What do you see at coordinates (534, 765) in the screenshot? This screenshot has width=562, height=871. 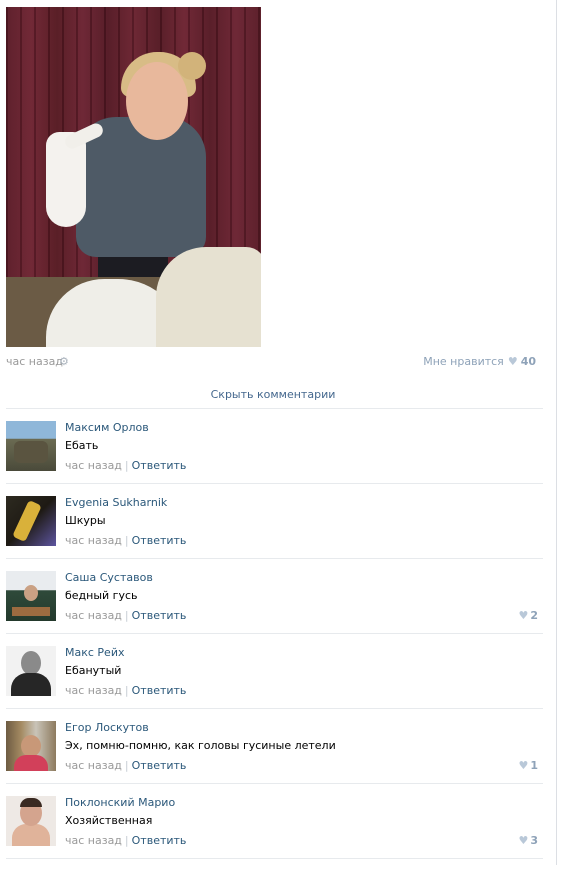 I see `comment-like-count: 1` at bounding box center [534, 765].